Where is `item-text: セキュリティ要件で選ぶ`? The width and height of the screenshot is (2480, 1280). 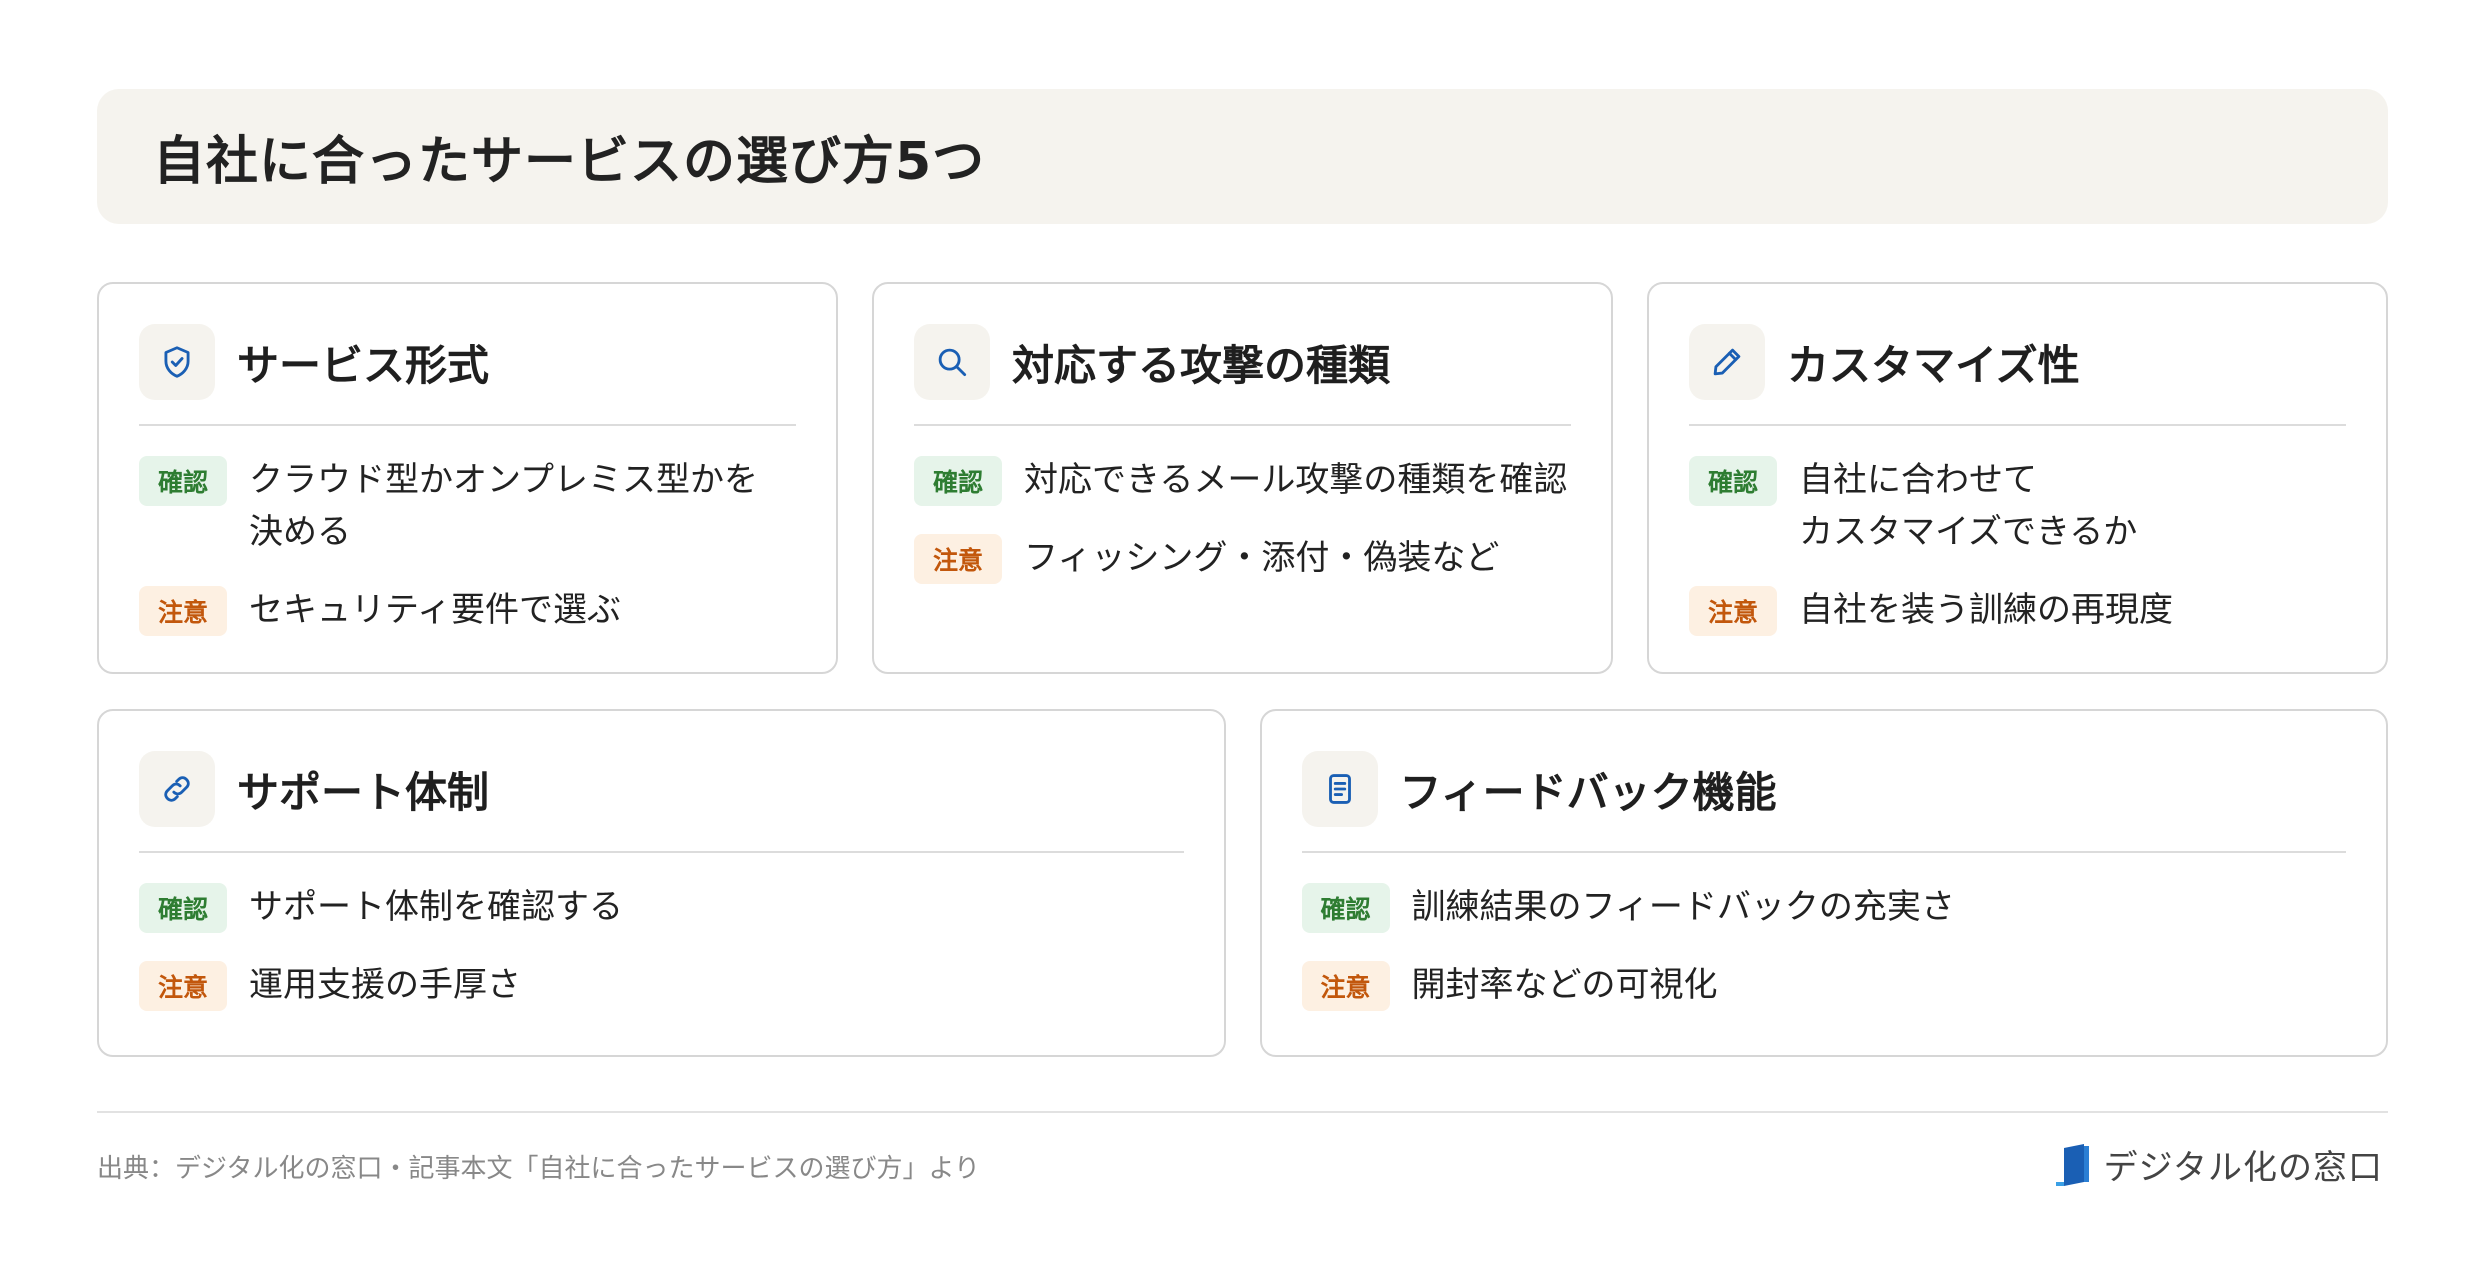
item-text: セキュリティ要件で選ぶ is located at coordinates (435, 610).